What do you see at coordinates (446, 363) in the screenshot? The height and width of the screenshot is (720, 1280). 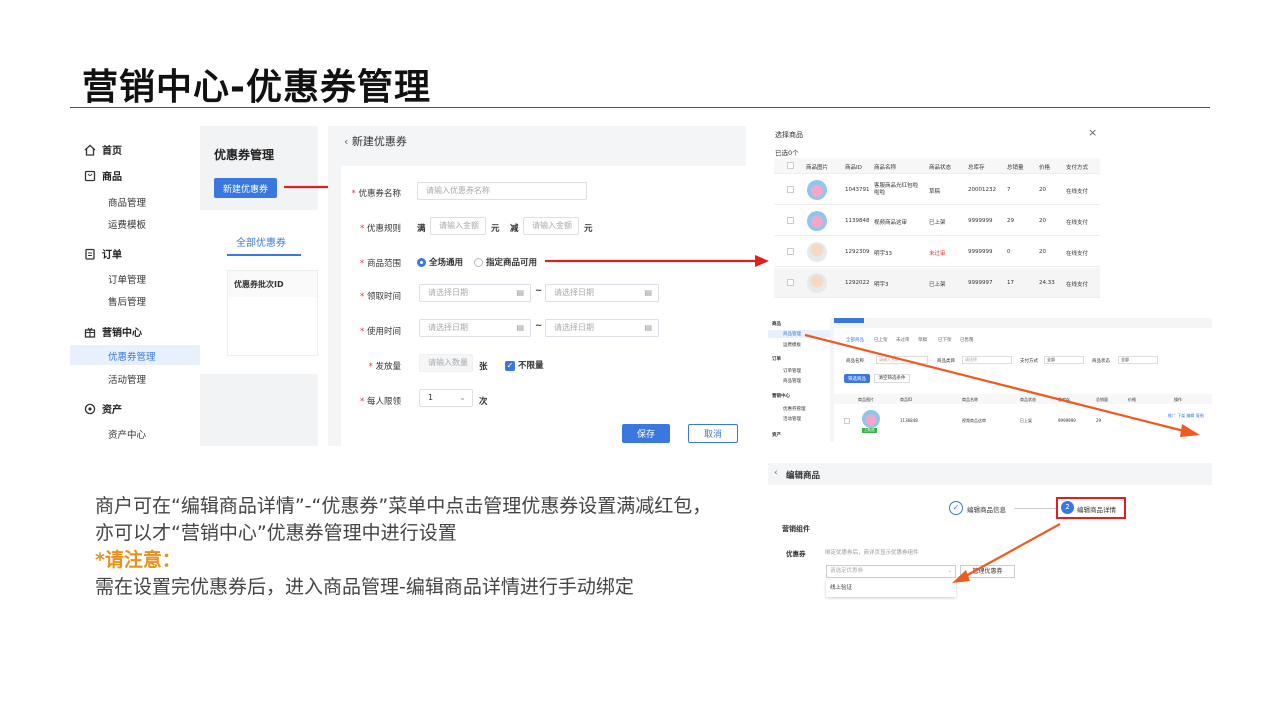 I see `qty-input: 请输入数量` at bounding box center [446, 363].